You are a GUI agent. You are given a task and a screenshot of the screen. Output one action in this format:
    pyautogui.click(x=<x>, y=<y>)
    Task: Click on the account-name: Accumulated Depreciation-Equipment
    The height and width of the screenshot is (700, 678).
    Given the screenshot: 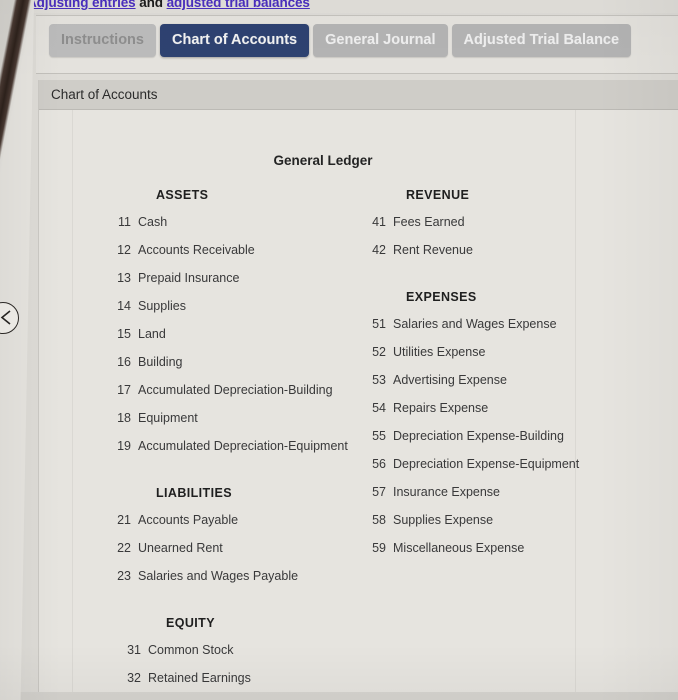 What is the action you would take?
    pyautogui.click(x=243, y=446)
    